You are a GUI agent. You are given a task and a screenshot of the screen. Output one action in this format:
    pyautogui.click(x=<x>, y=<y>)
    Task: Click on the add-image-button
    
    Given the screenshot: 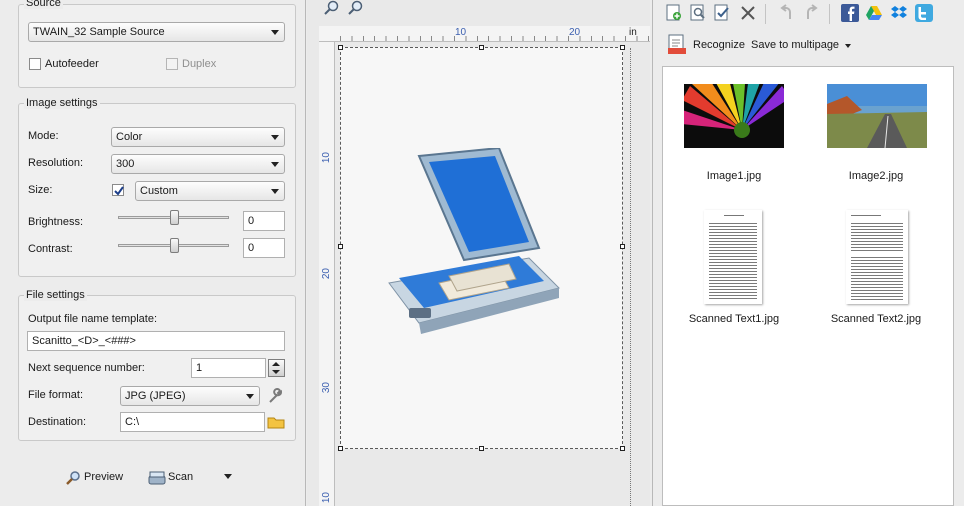 What is the action you would take?
    pyautogui.click(x=674, y=13)
    